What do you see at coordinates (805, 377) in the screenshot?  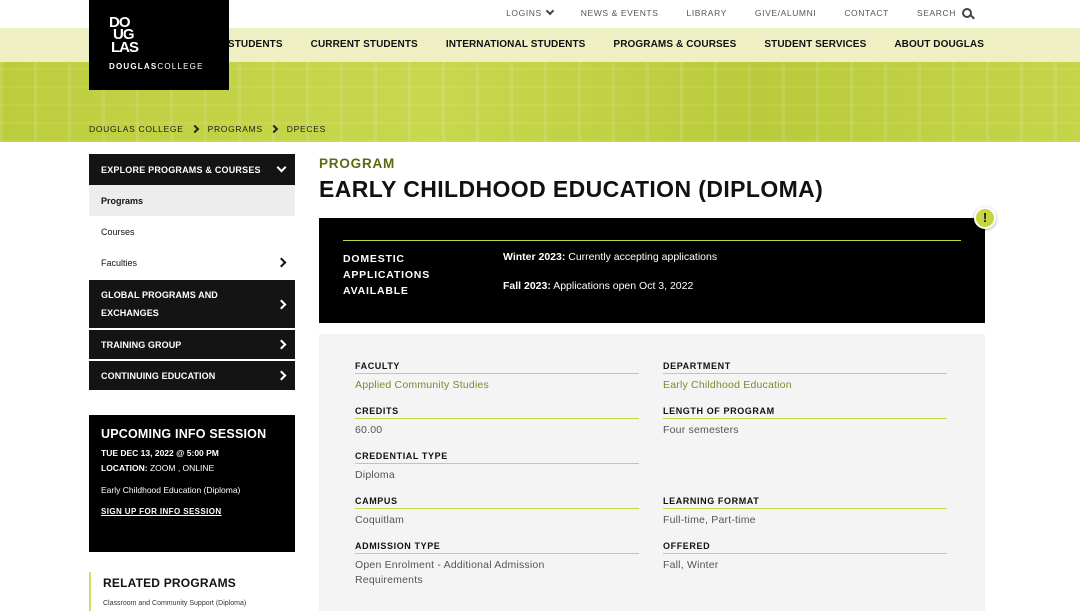 I see `detail-department: DEPARTMENT Early Childhood Education` at bounding box center [805, 377].